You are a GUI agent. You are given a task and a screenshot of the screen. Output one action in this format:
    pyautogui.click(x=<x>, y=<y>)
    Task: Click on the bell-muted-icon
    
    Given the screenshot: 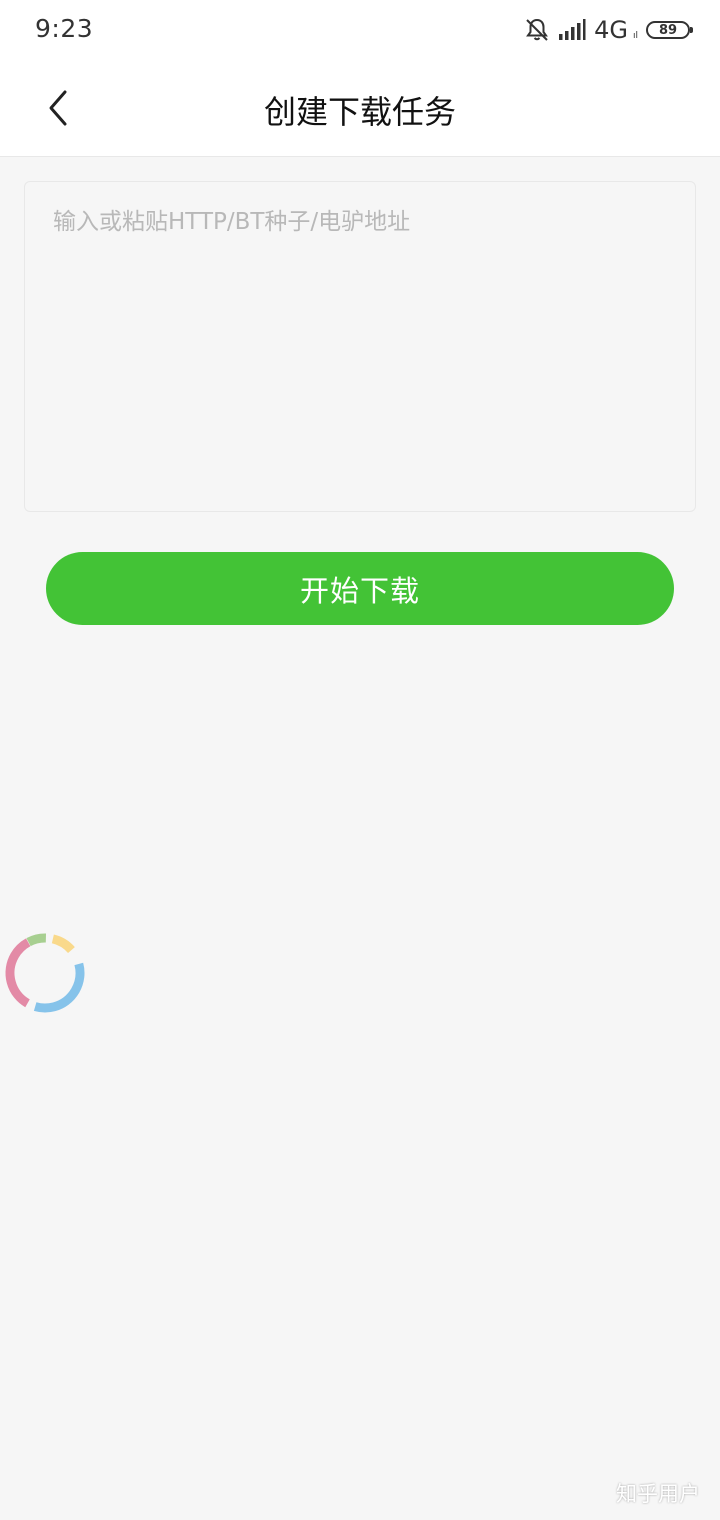 What is the action you would take?
    pyautogui.click(x=537, y=30)
    